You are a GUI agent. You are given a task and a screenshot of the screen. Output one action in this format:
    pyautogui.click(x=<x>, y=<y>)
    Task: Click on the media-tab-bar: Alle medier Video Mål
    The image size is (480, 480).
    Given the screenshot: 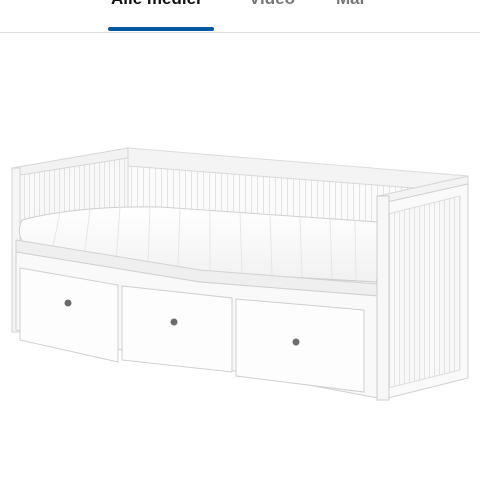 What is the action you would take?
    pyautogui.click(x=240, y=16)
    